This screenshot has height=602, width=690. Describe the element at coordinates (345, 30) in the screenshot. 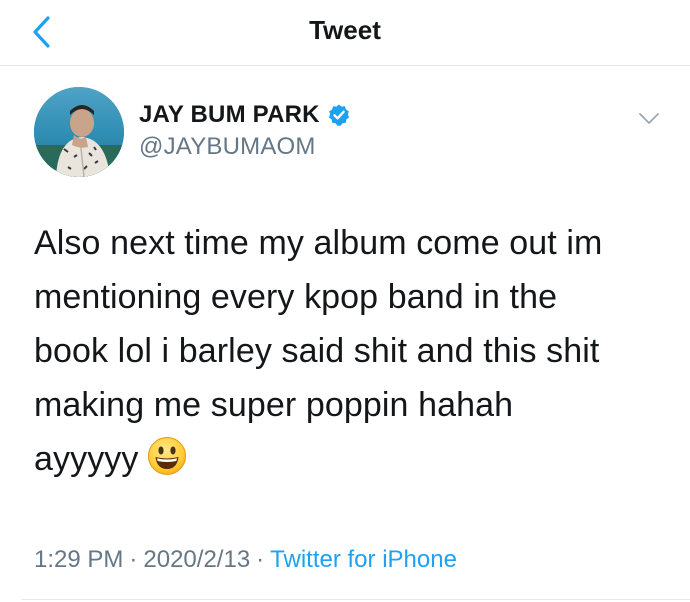

I see `page-title: Tweet` at that location.